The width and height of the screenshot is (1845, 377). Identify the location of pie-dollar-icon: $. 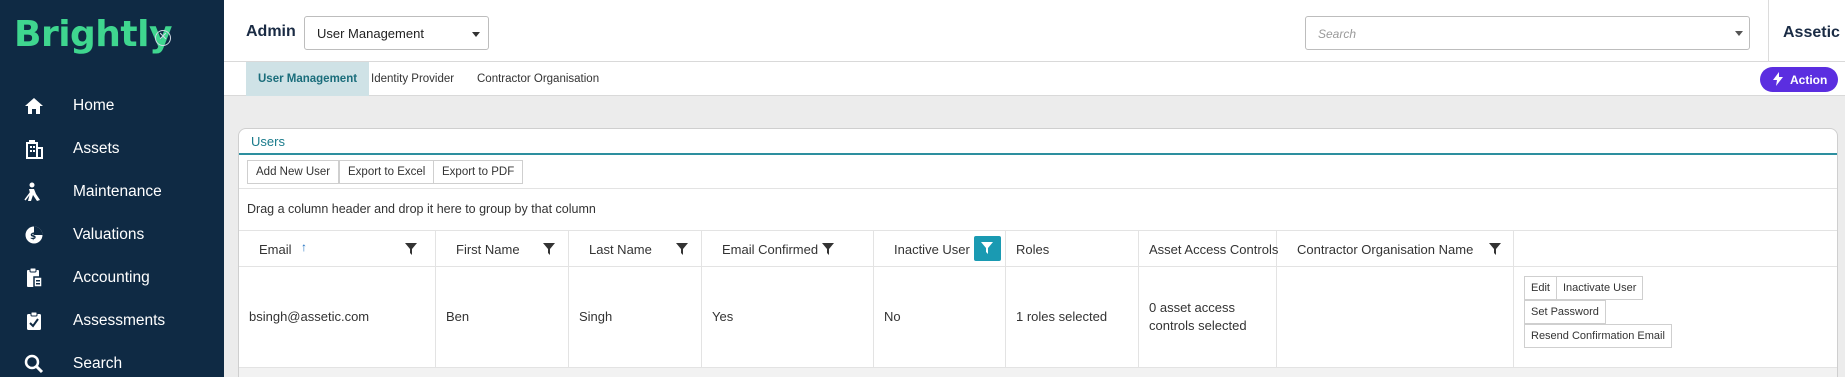
(34, 235).